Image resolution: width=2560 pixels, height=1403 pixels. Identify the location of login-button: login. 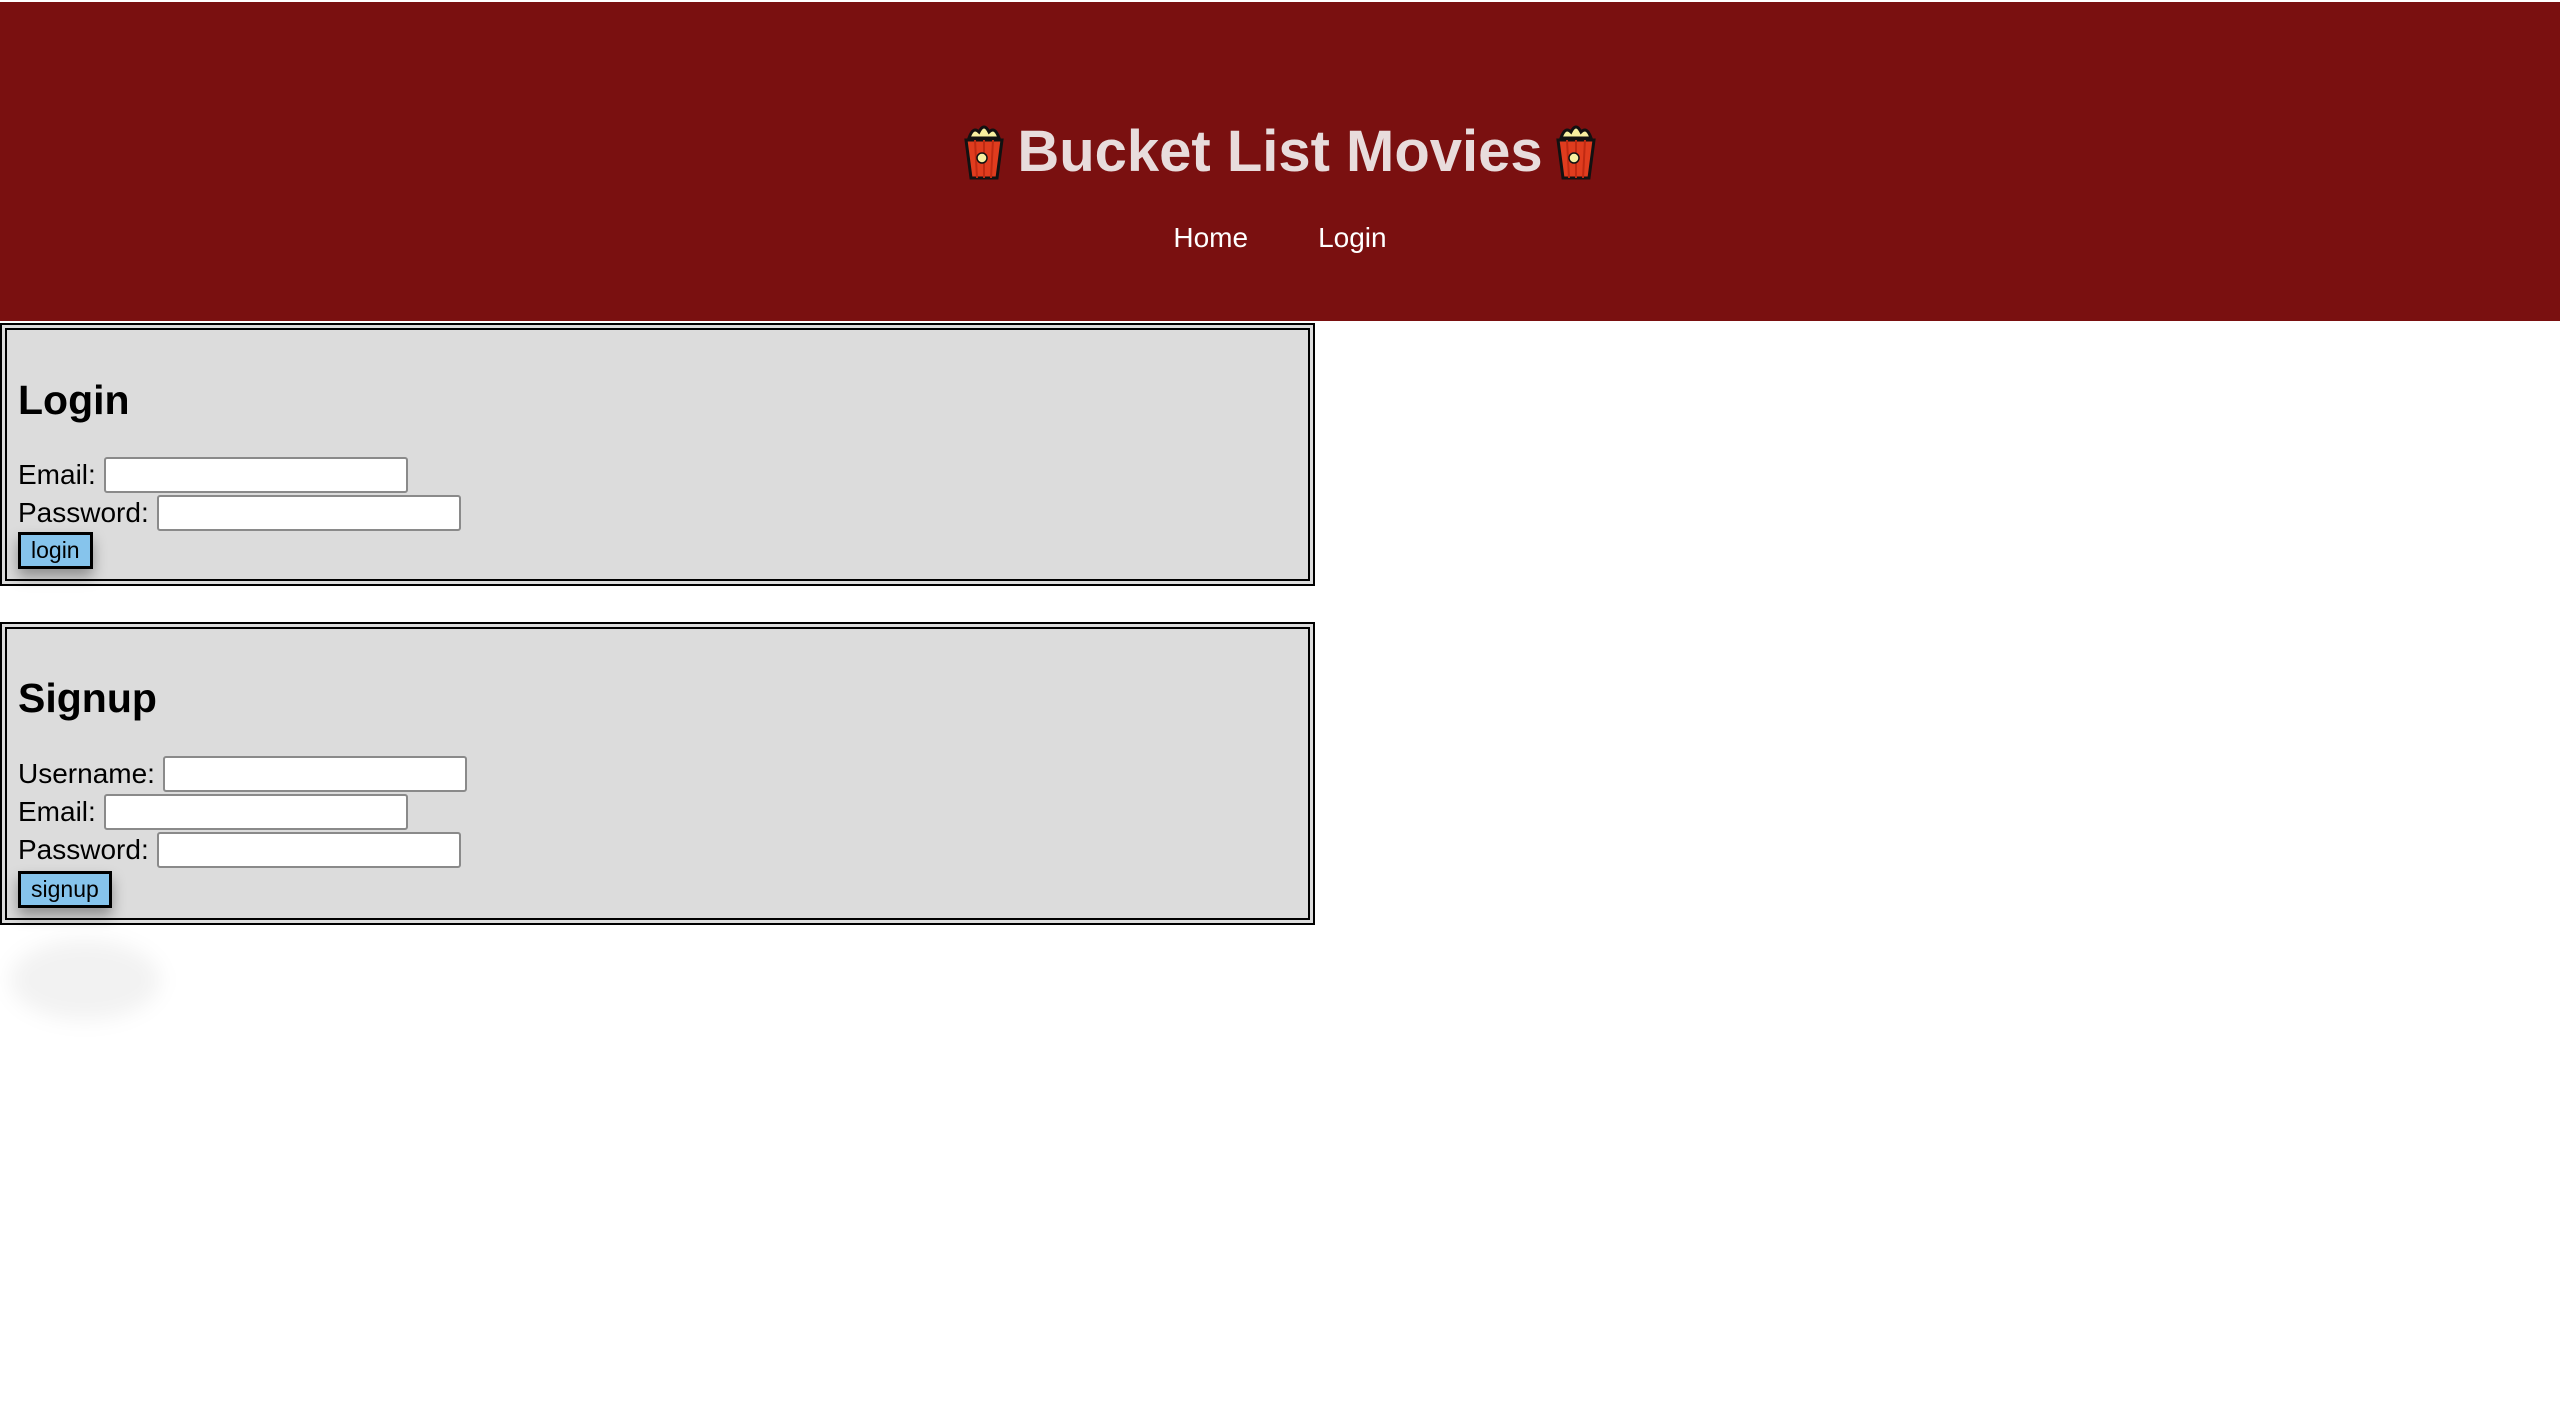
(55, 550).